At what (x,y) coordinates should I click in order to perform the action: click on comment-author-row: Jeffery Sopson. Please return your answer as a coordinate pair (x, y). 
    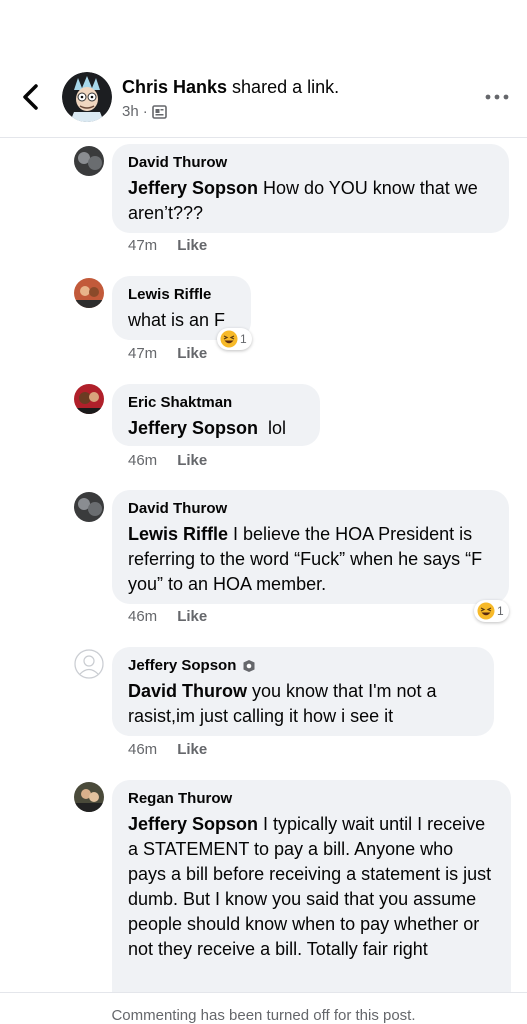
    Looking at the image, I should click on (303, 666).